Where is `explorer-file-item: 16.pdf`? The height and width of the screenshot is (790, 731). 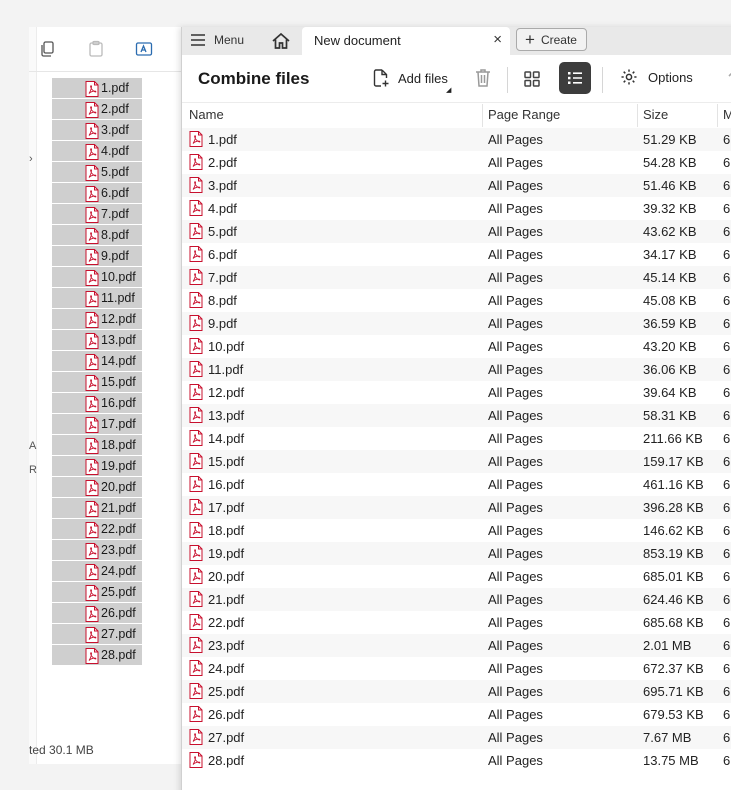
explorer-file-item: 16.pdf is located at coordinates (97, 403).